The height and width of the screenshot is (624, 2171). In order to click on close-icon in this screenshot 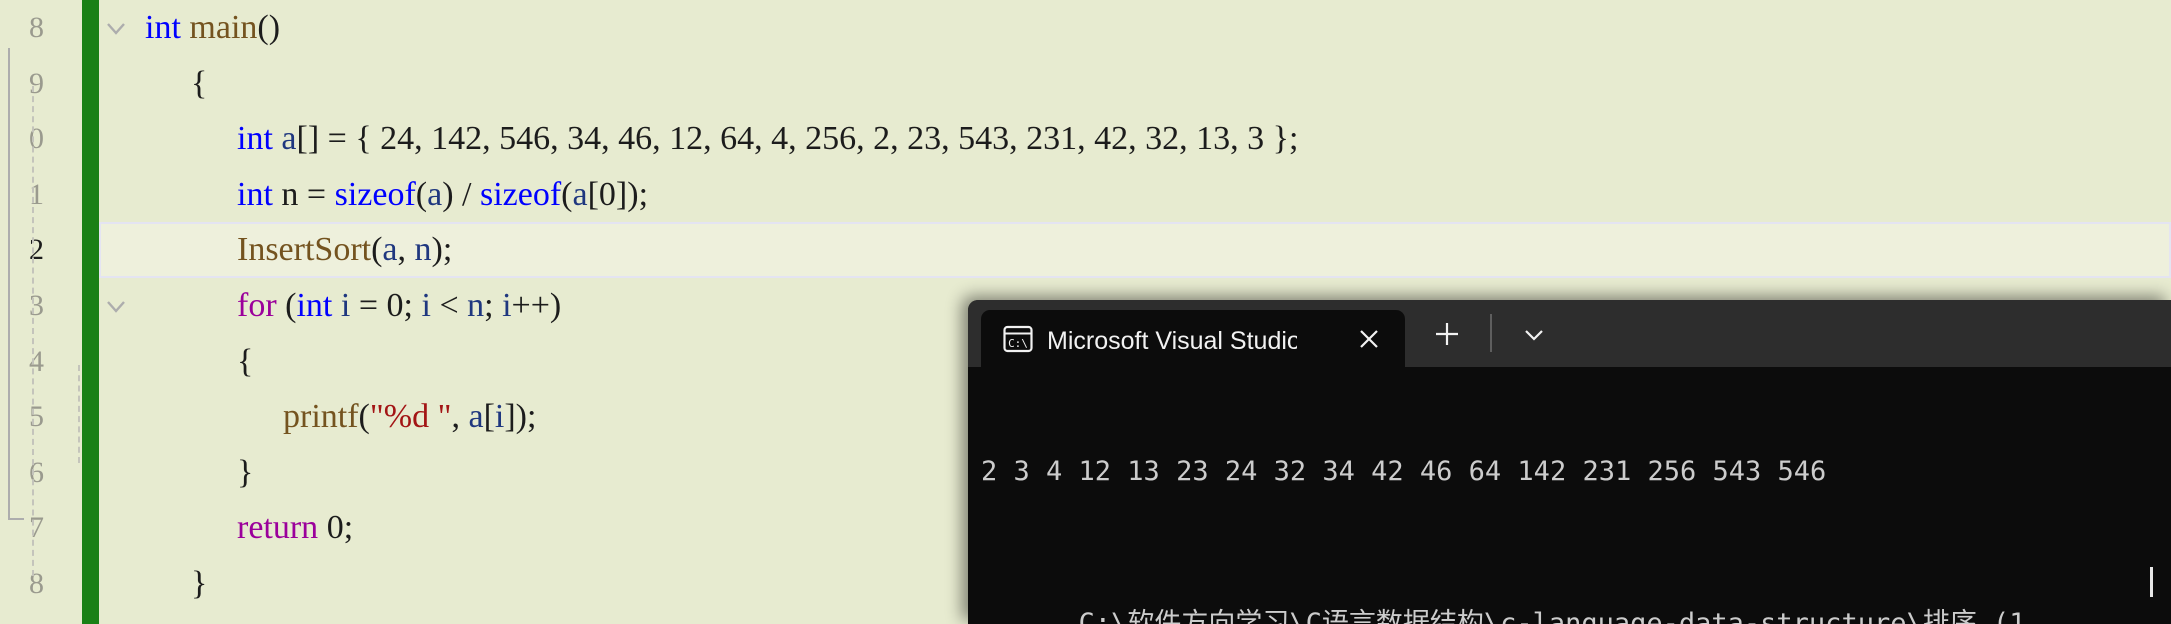, I will do `click(1369, 339)`.